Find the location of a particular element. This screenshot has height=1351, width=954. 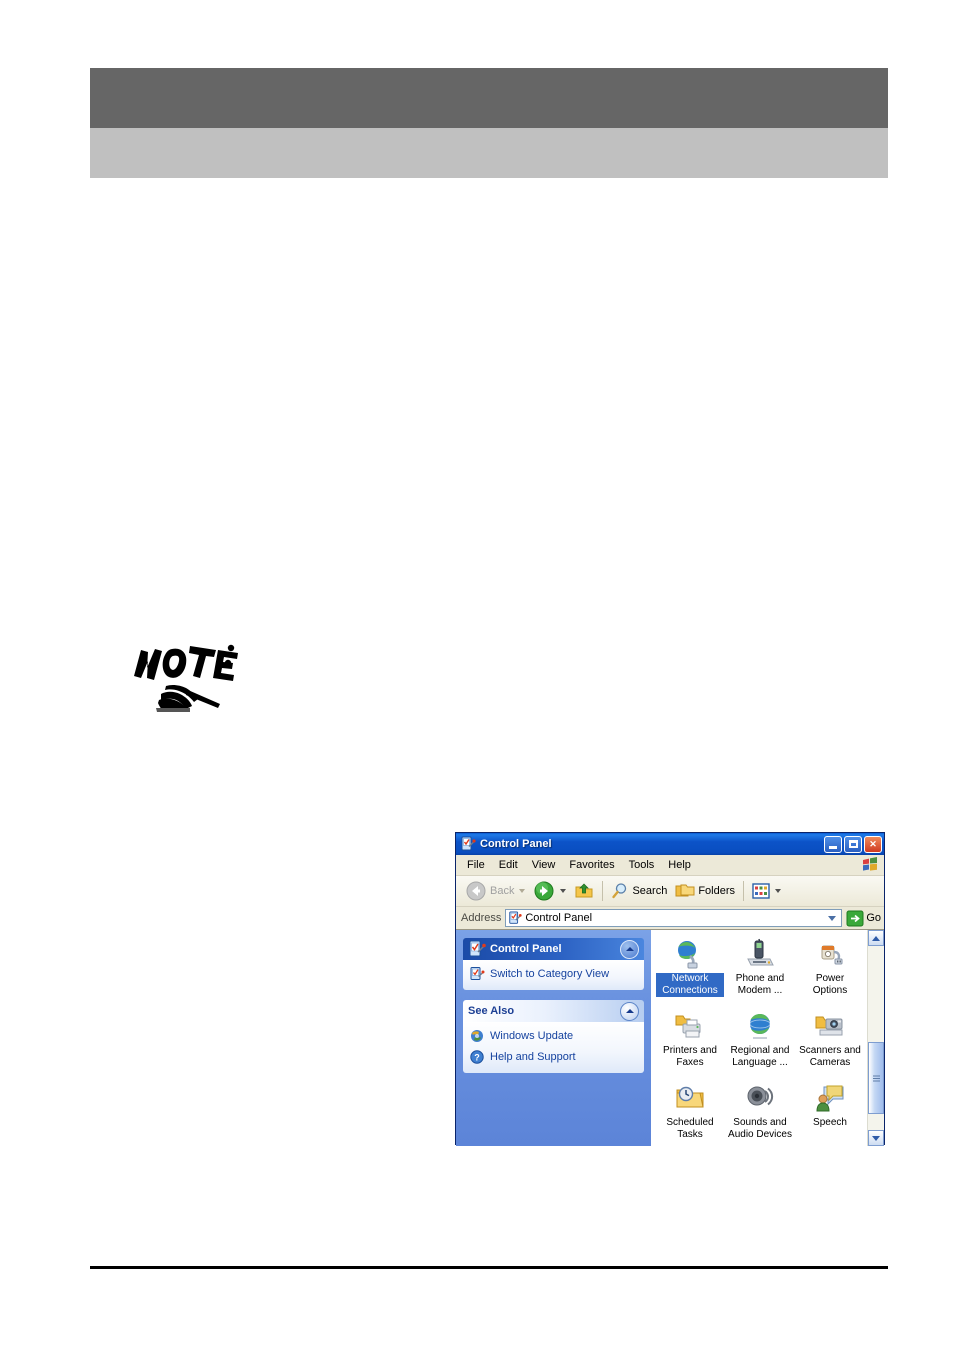

cp-item-label: Sounds and Audio Devices is located at coordinates (760, 1128).